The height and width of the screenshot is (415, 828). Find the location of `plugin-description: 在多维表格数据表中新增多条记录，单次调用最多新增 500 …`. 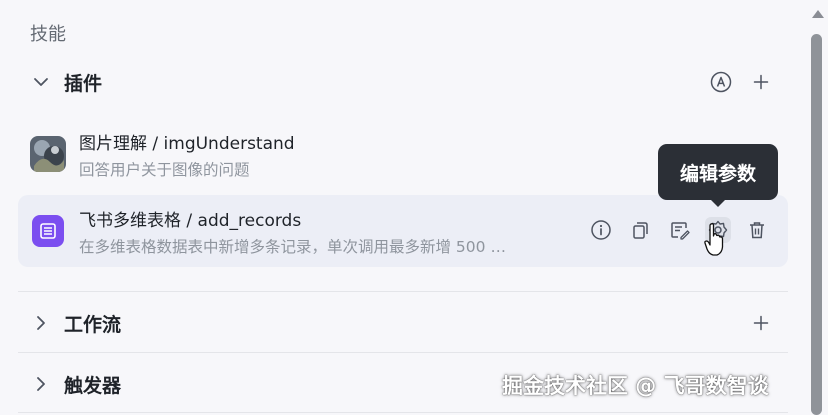

plugin-description: 在多维表格数据表中新增多条记录，单次调用最多新增 500 … is located at coordinates (292, 246).